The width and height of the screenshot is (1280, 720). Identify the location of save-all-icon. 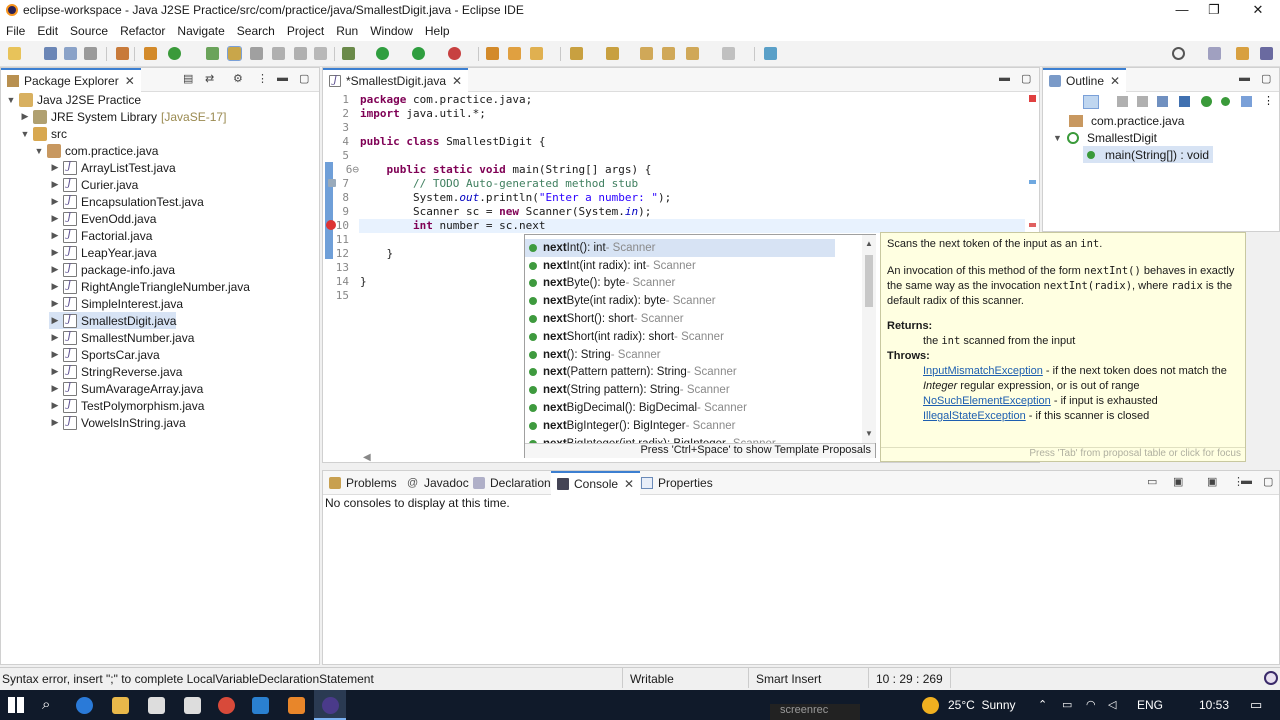
(70, 53).